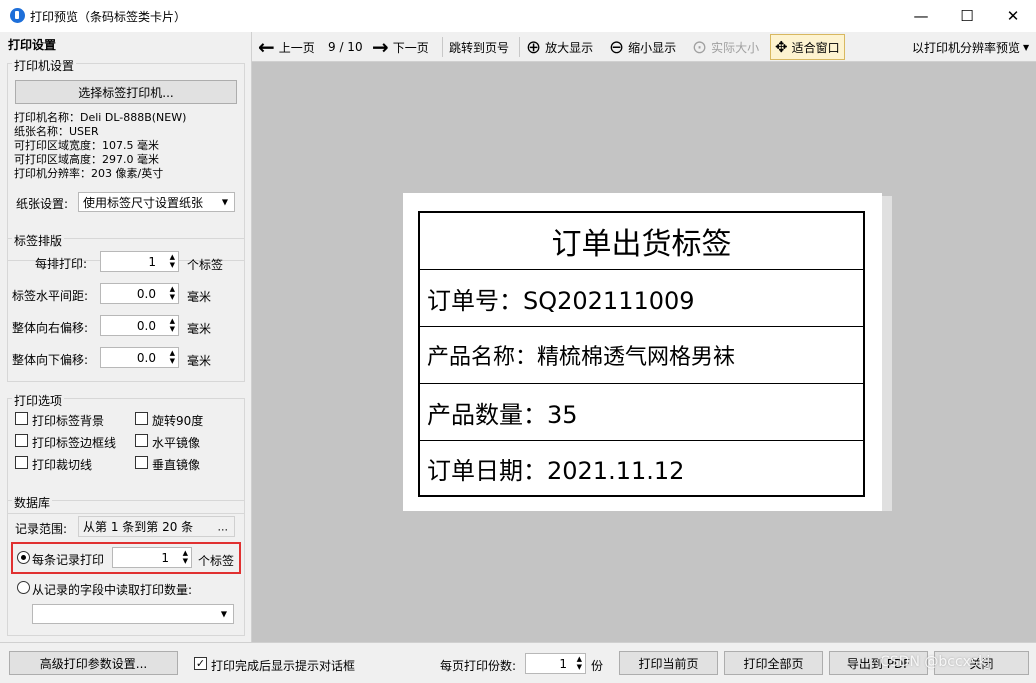  Describe the element at coordinates (74, 443) in the screenshot. I see `print-border-label: 打印标签边框线` at that location.